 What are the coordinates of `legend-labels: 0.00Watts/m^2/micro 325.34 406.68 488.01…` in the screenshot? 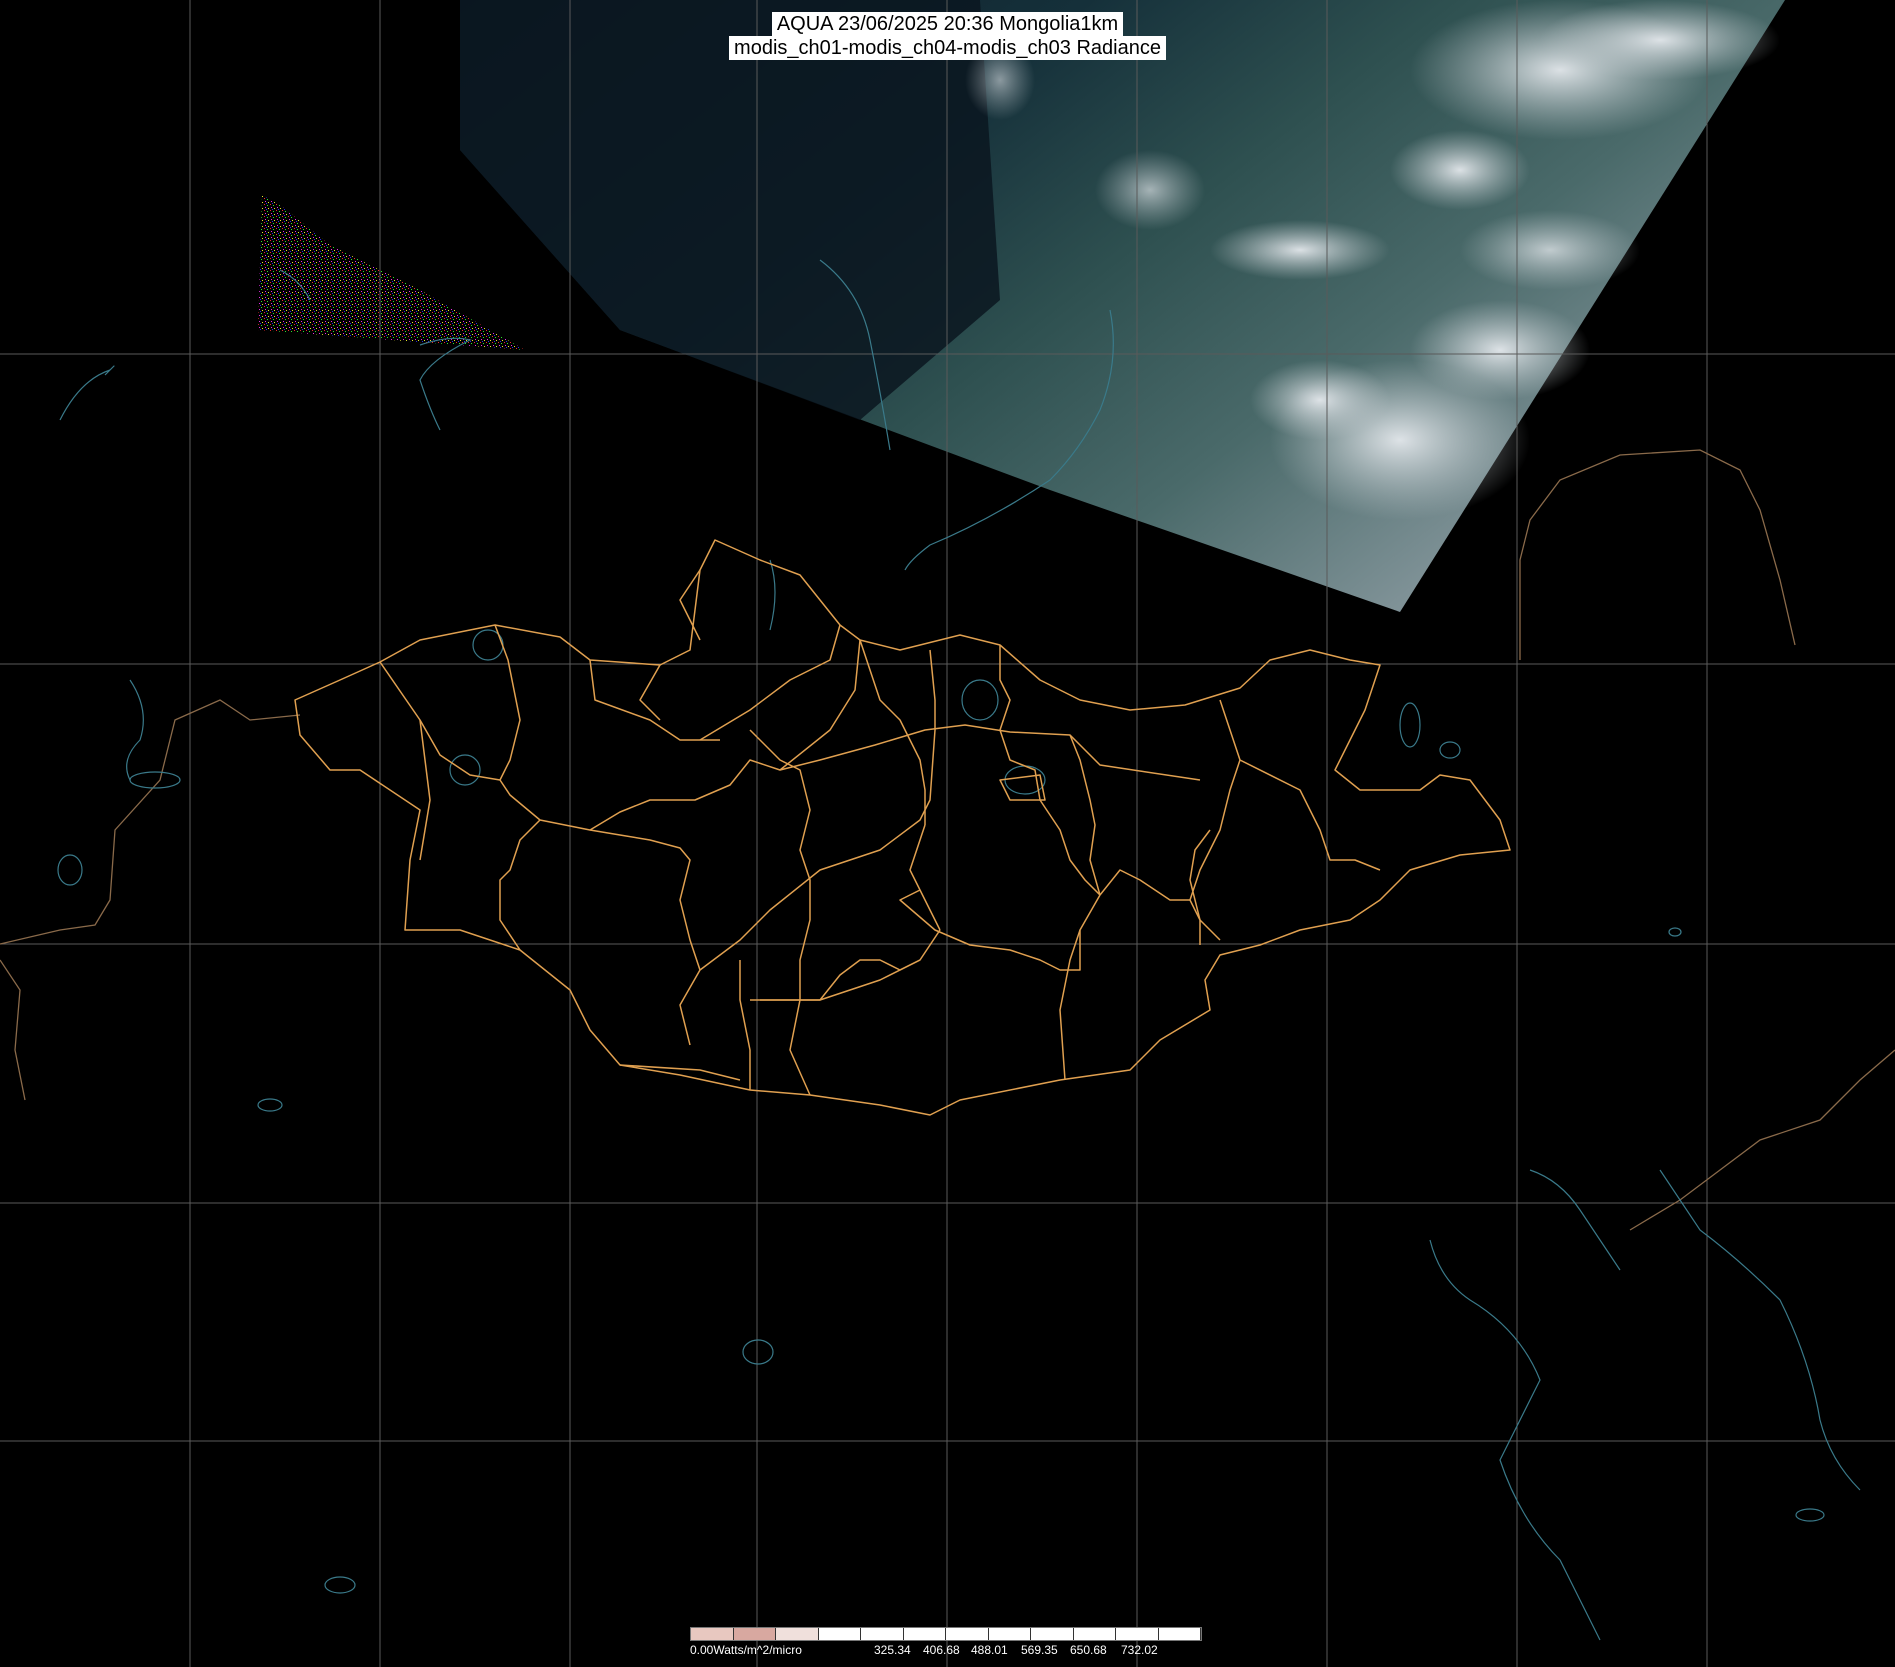 It's located at (946, 1651).